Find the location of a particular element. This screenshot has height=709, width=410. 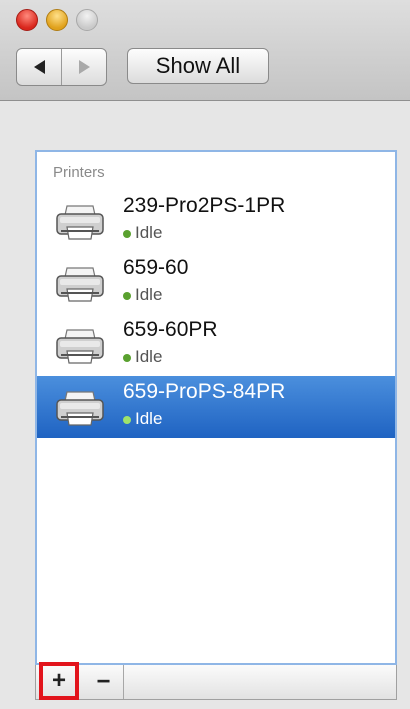

zoom-window-button is located at coordinates (87, 20).